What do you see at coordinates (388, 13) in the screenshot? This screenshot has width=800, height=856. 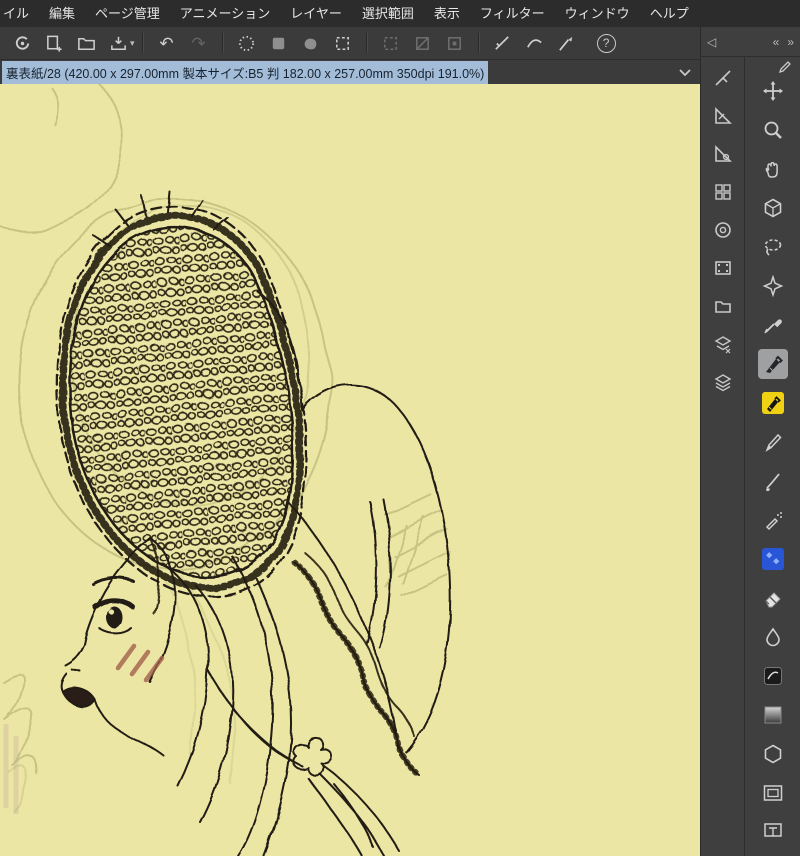 I see `menu-selection: 選択範囲` at bounding box center [388, 13].